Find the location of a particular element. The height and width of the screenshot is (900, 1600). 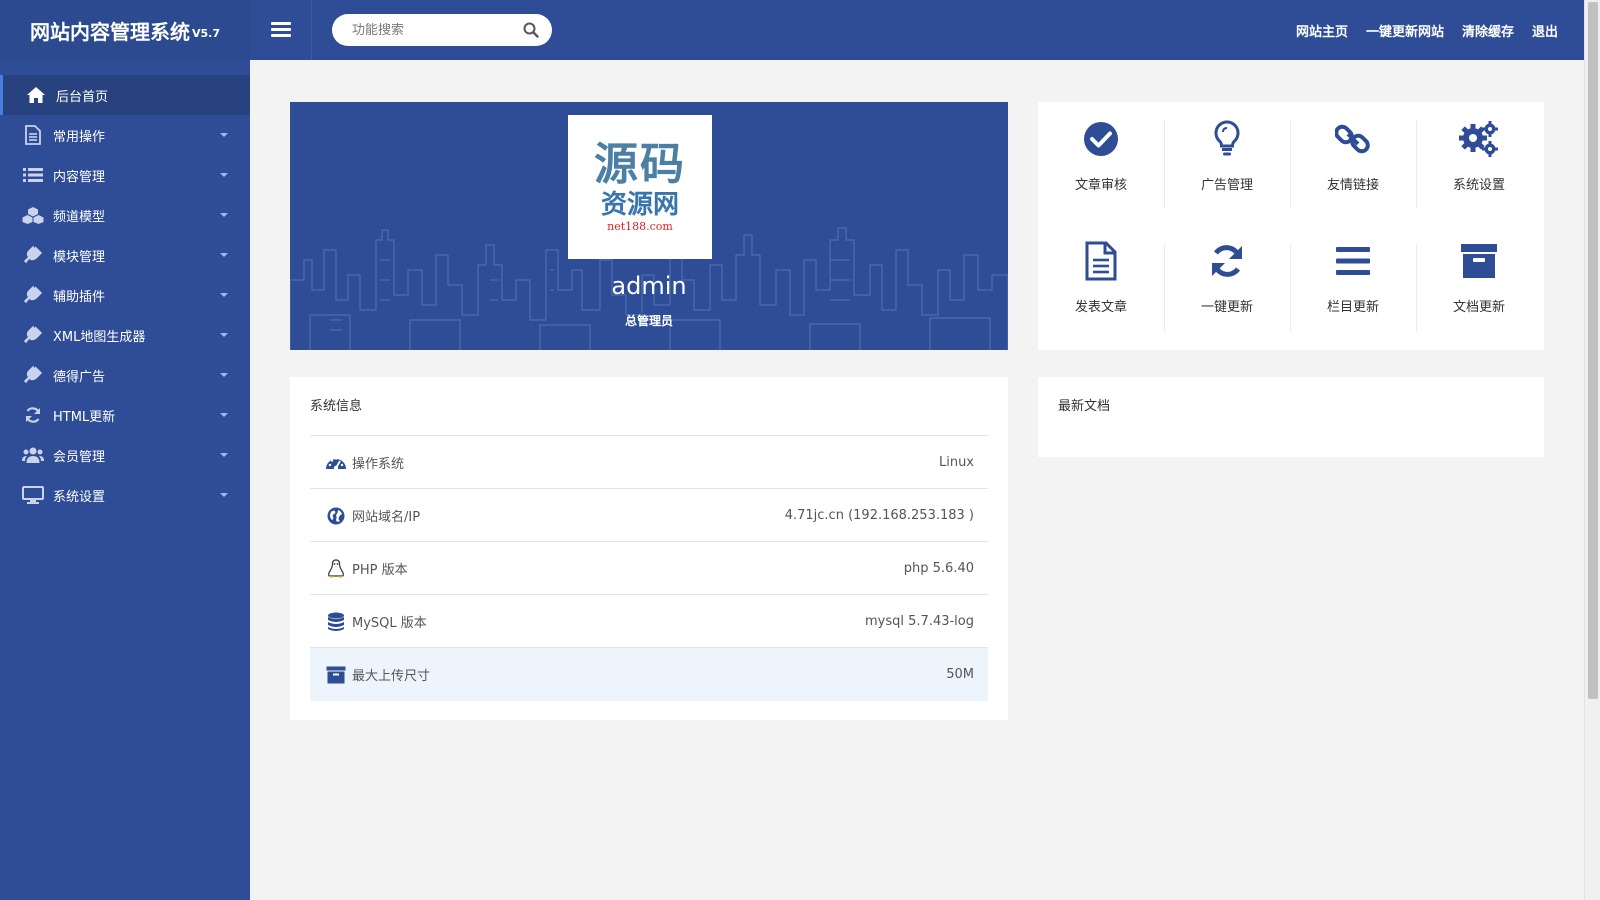

shortcut-document-update: 文档更新 is located at coordinates (1479, 277).